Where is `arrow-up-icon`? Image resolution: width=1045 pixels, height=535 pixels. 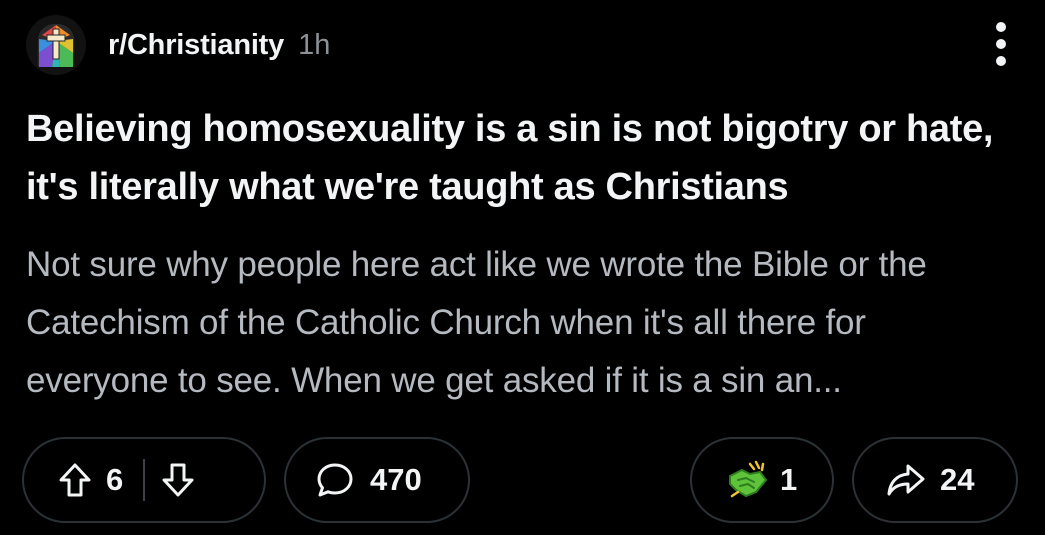 arrow-up-icon is located at coordinates (75, 480).